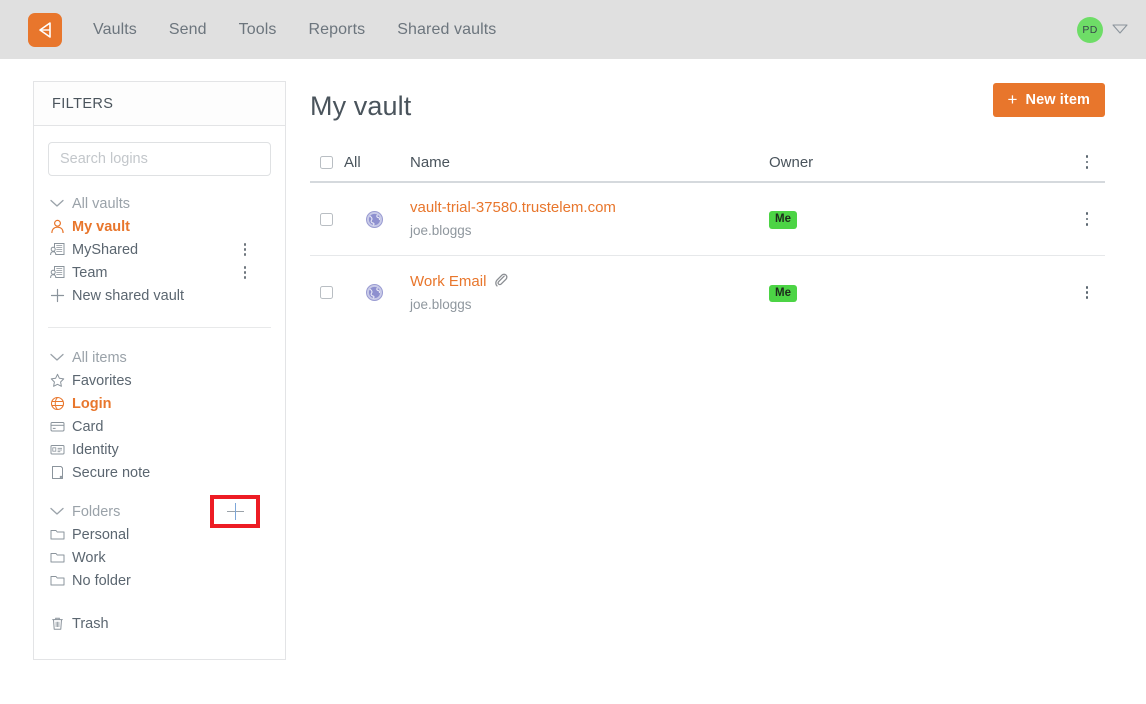  I want to click on sidebar-item-identity: Identity, so click(159, 449).